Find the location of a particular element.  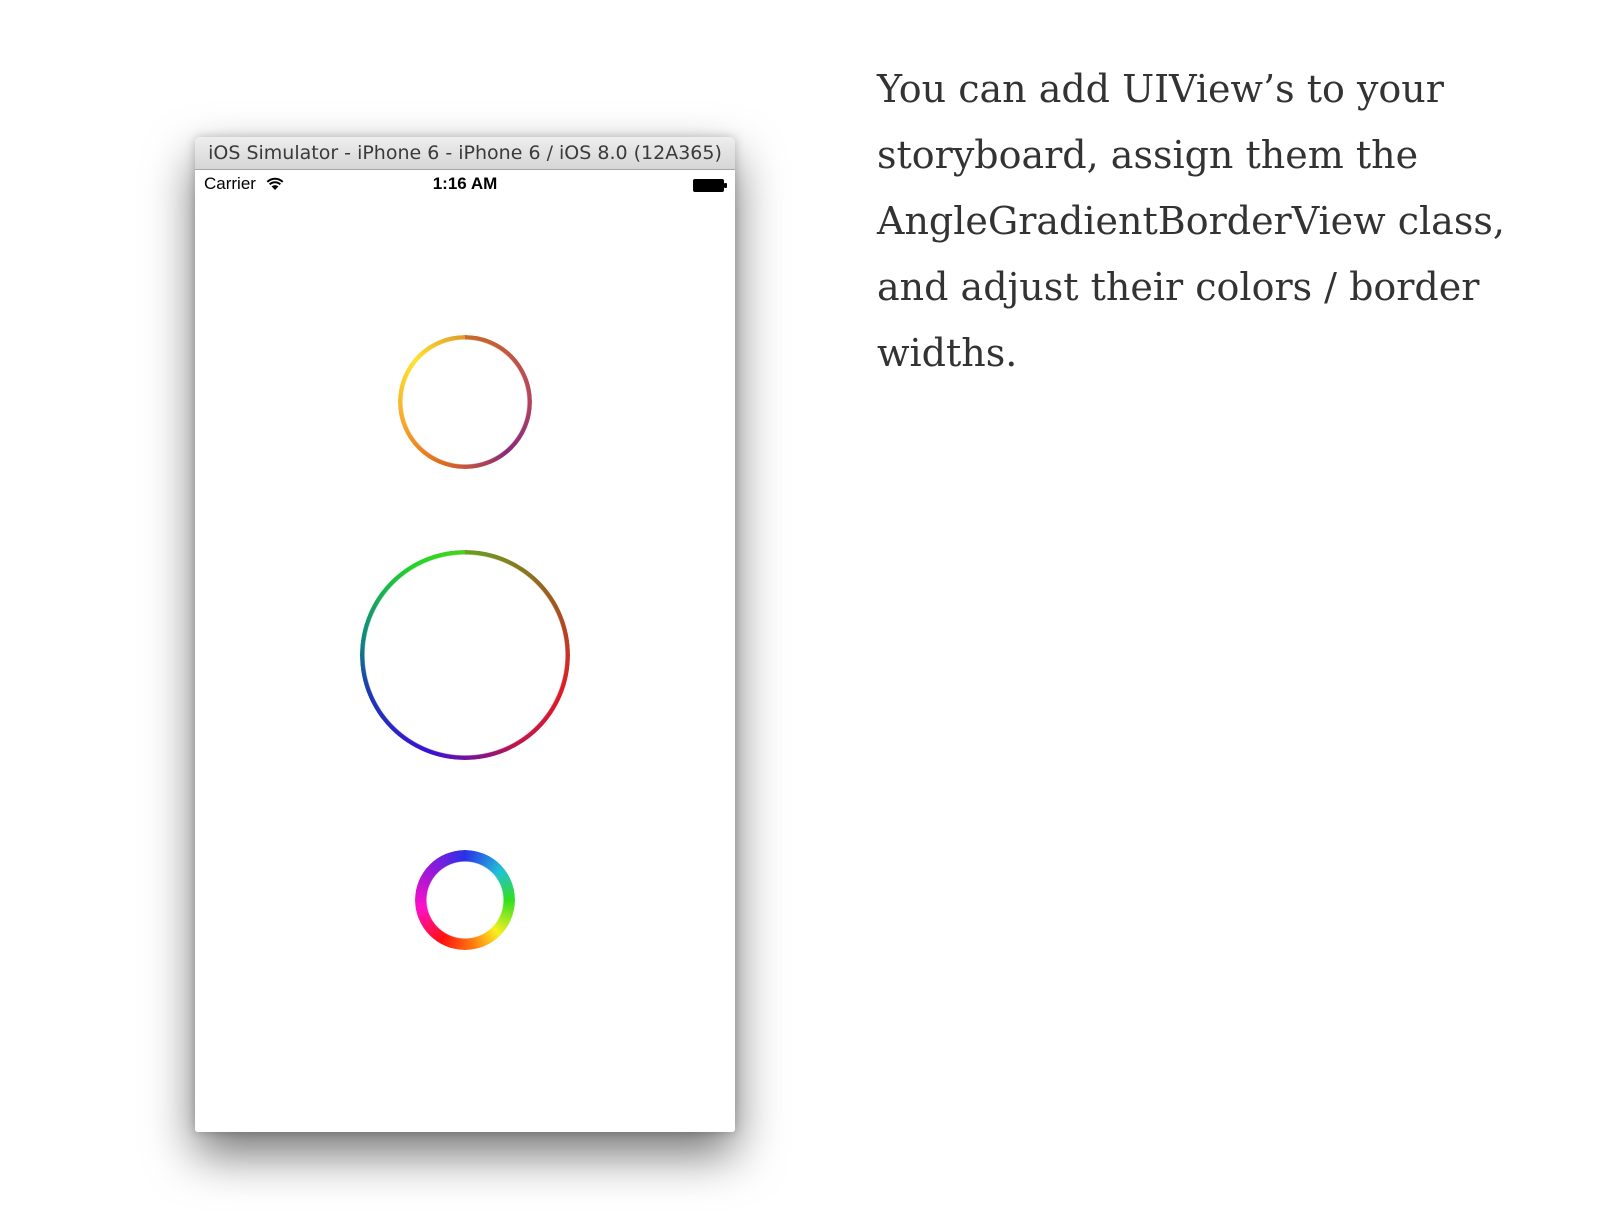

battery-icon is located at coordinates (710, 185).